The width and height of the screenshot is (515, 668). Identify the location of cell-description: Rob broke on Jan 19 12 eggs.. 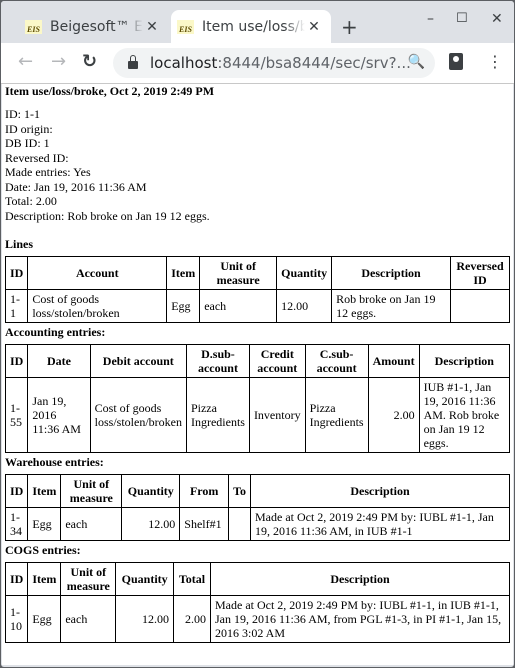
(391, 306).